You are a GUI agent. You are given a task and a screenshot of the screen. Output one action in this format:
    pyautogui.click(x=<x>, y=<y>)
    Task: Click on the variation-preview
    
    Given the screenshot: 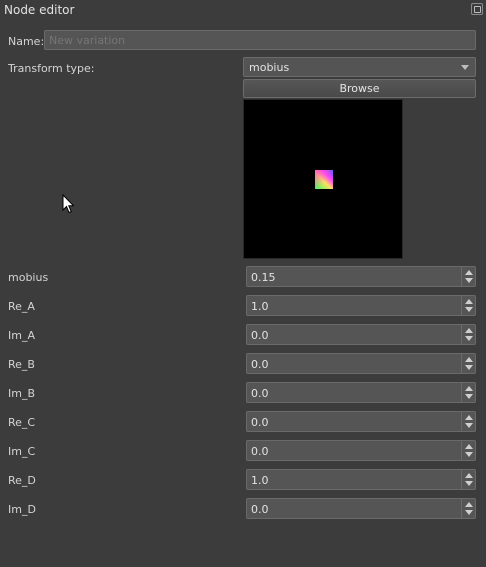 What is the action you would take?
    pyautogui.click(x=323, y=179)
    